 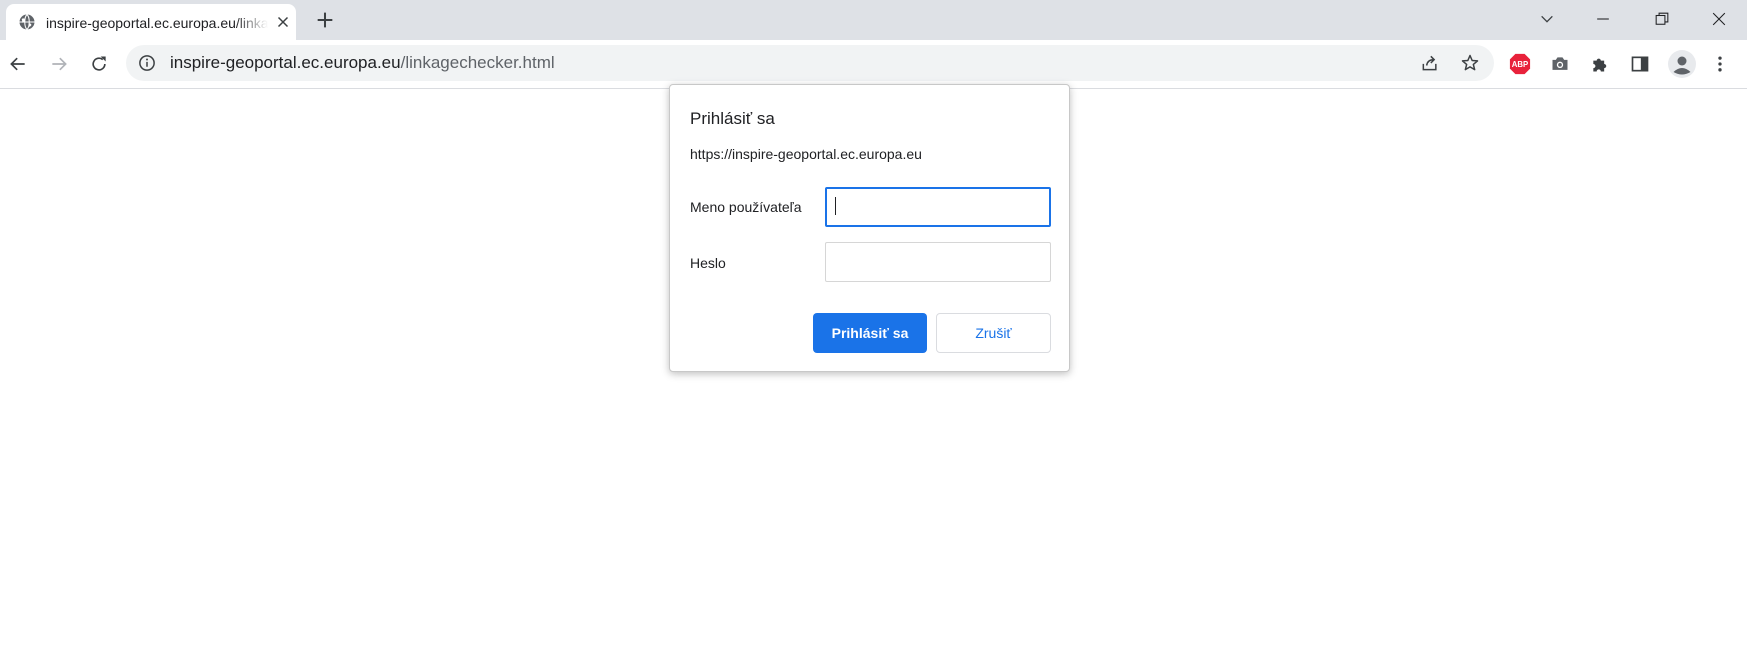 What do you see at coordinates (938, 262) in the screenshot?
I see `password-field` at bounding box center [938, 262].